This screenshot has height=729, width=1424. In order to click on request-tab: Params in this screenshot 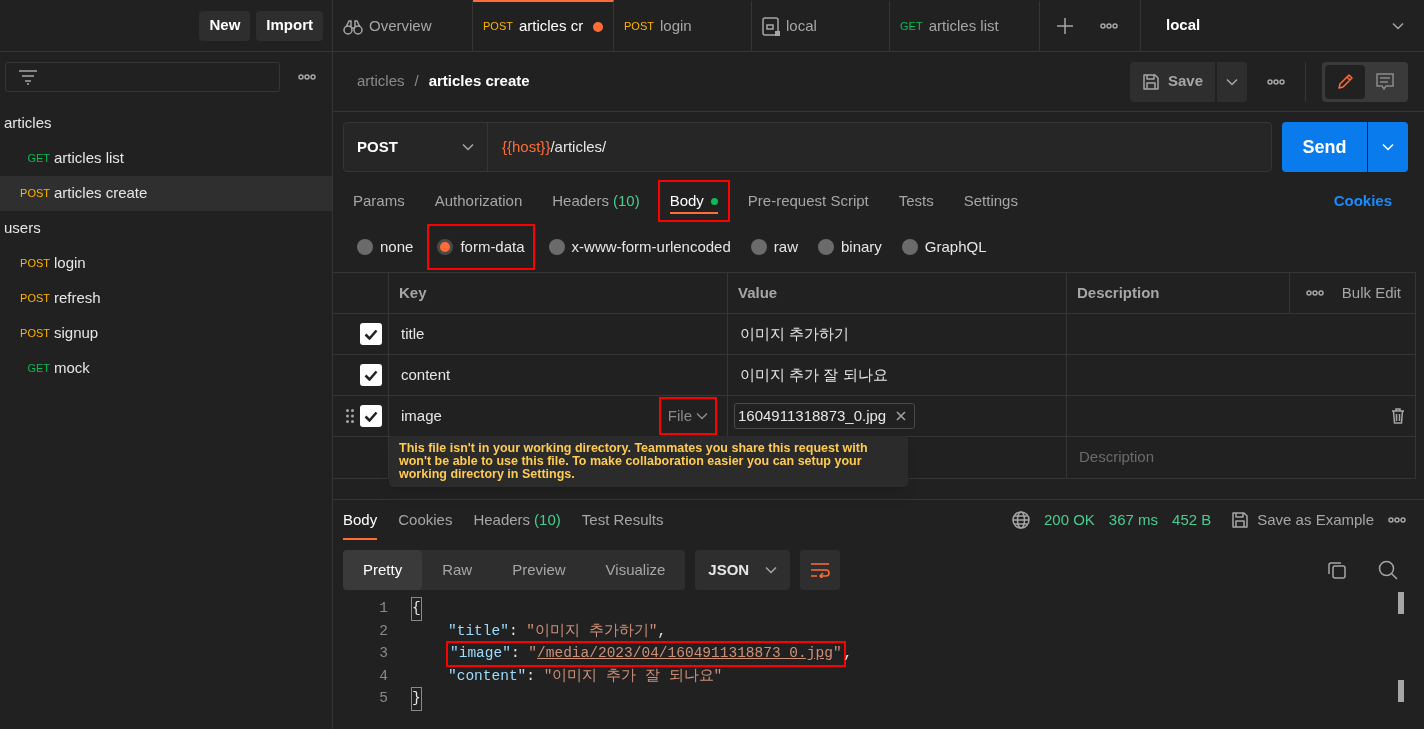, I will do `click(379, 201)`.